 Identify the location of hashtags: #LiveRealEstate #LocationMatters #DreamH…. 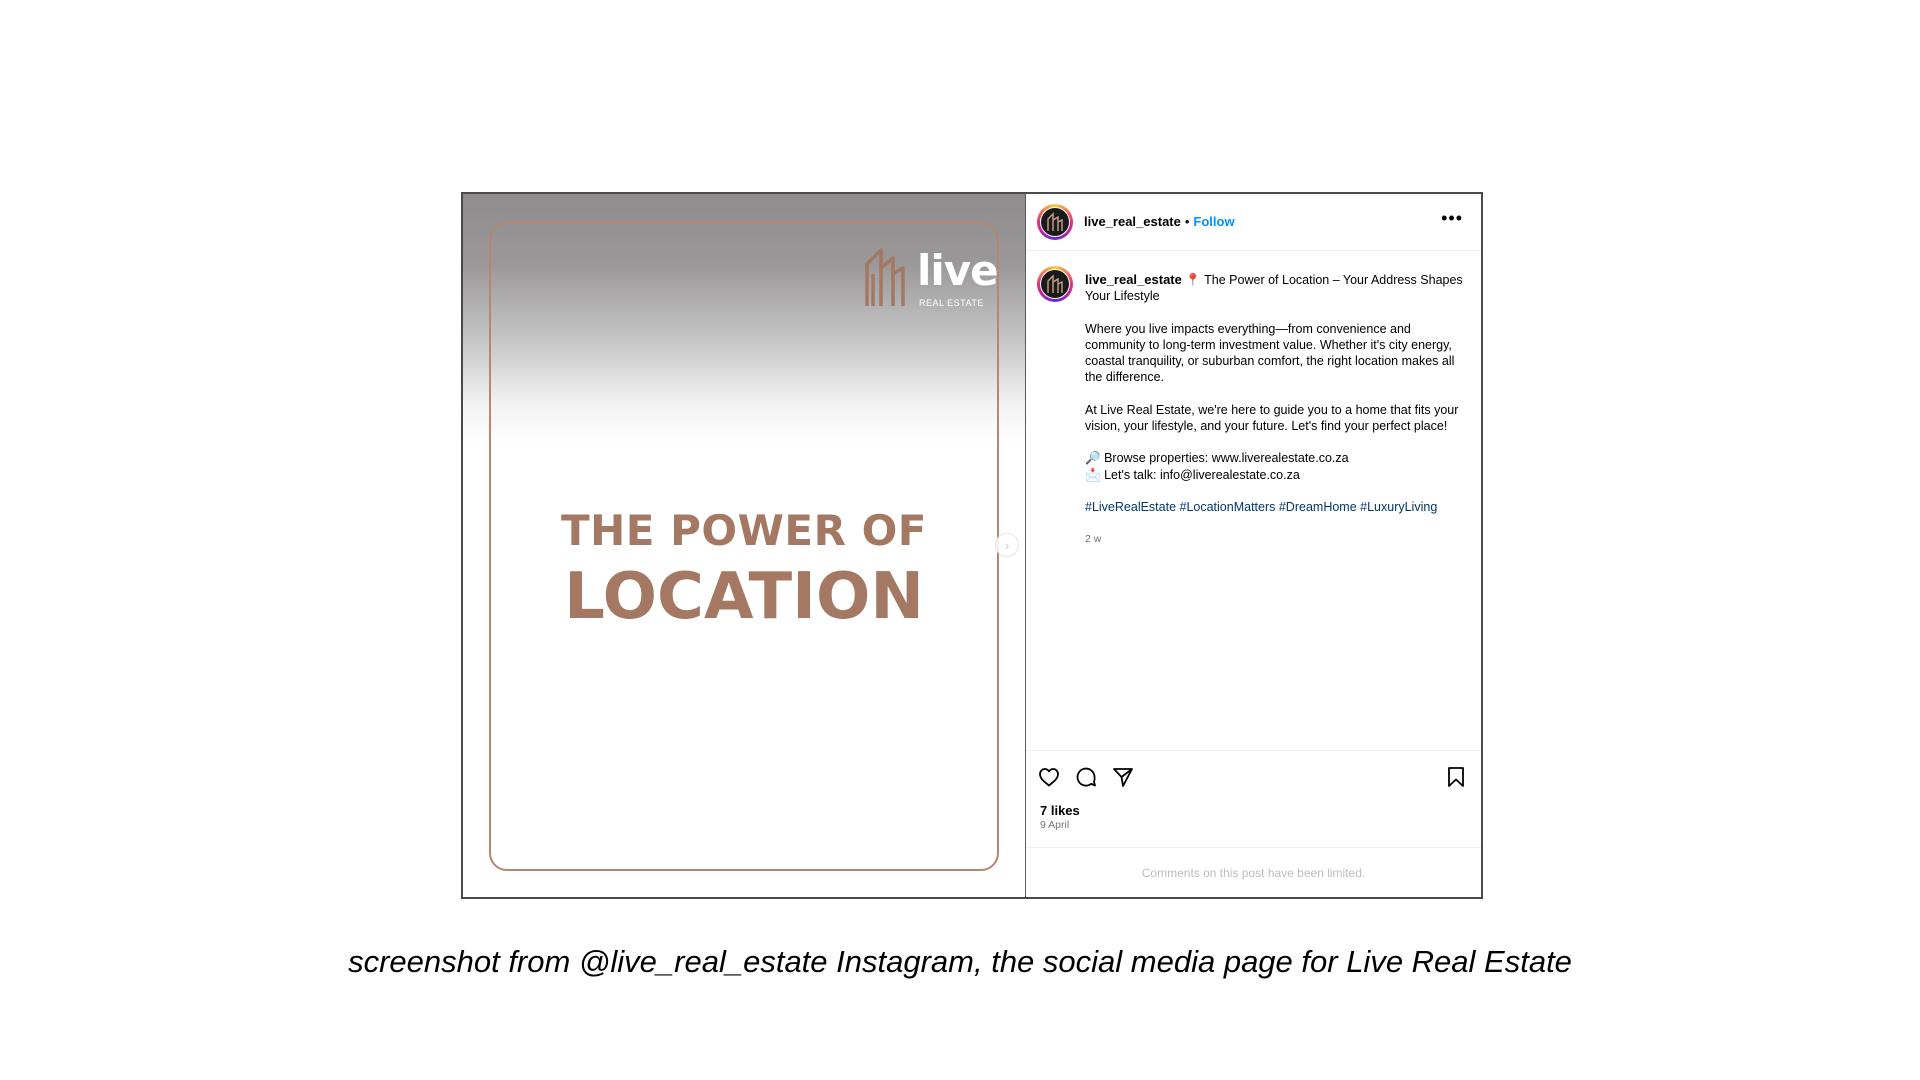
(1275, 507).